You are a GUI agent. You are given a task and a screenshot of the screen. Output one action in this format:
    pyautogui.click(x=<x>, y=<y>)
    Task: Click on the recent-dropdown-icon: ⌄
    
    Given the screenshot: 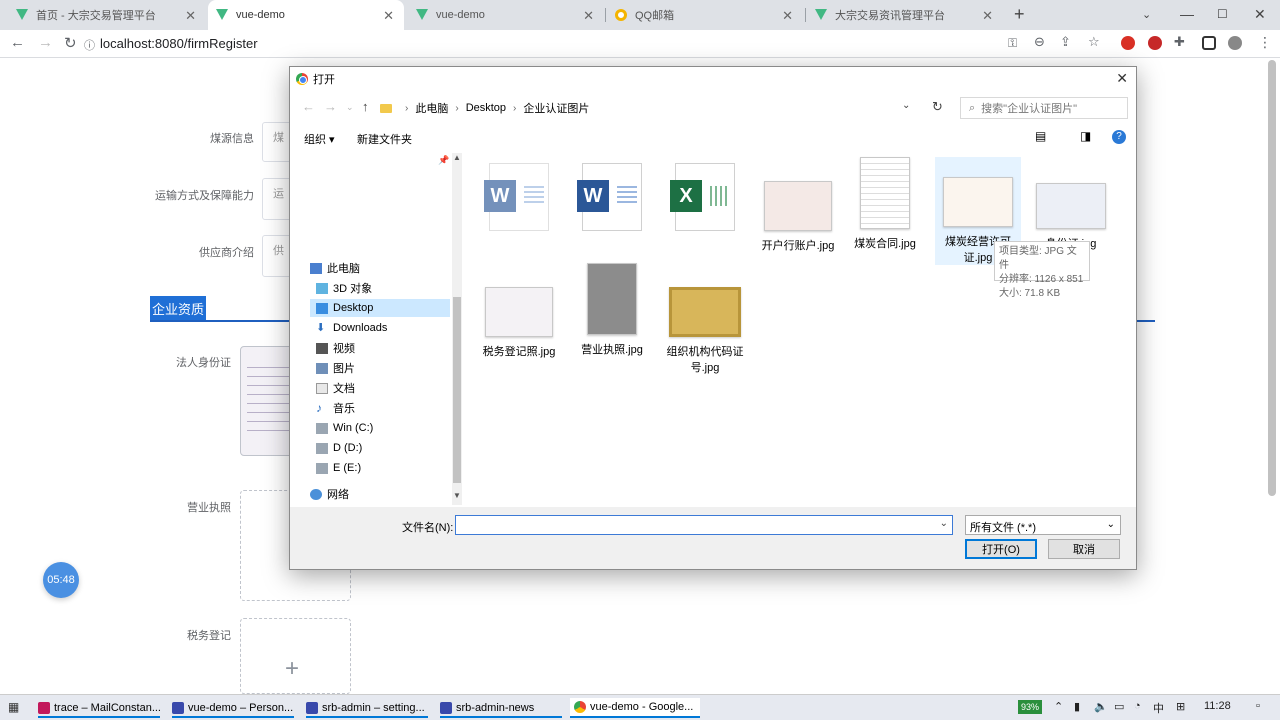 What is the action you would take?
    pyautogui.click(x=350, y=107)
    